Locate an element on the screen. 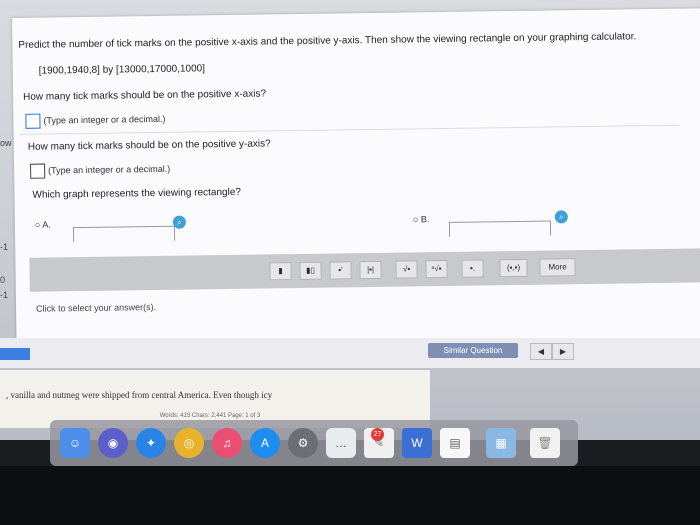  divider is located at coordinates (349, 129).